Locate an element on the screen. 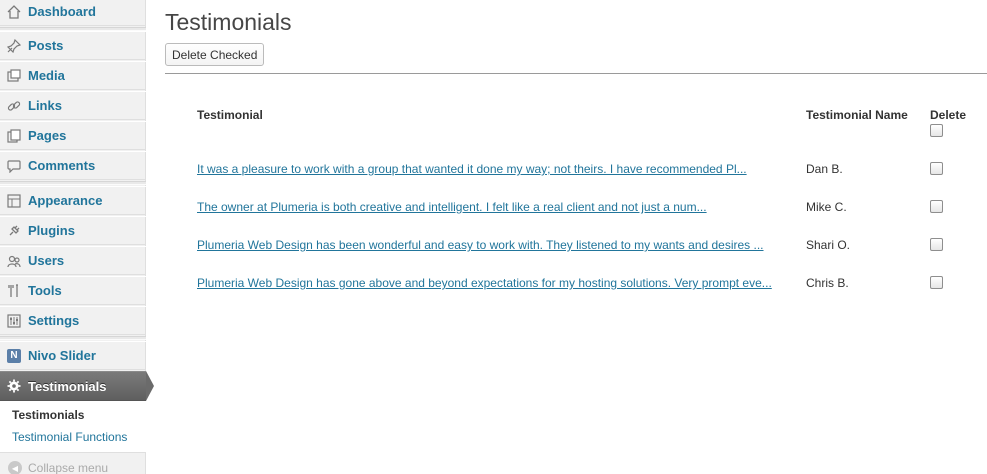  active-menu-arrow is located at coordinates (150, 386).